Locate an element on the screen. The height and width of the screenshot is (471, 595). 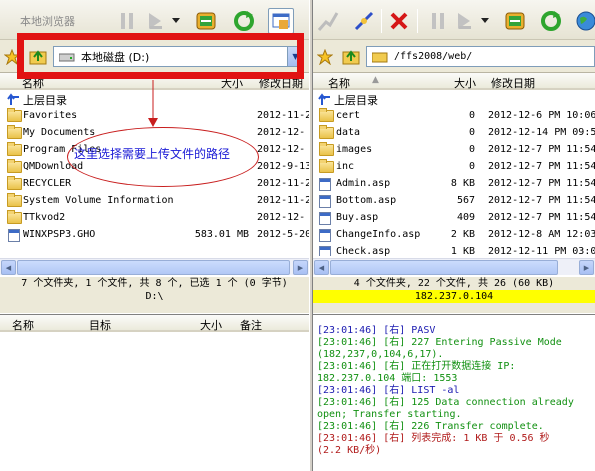
remote-col-name: 名称 is located at coordinates (339, 83).